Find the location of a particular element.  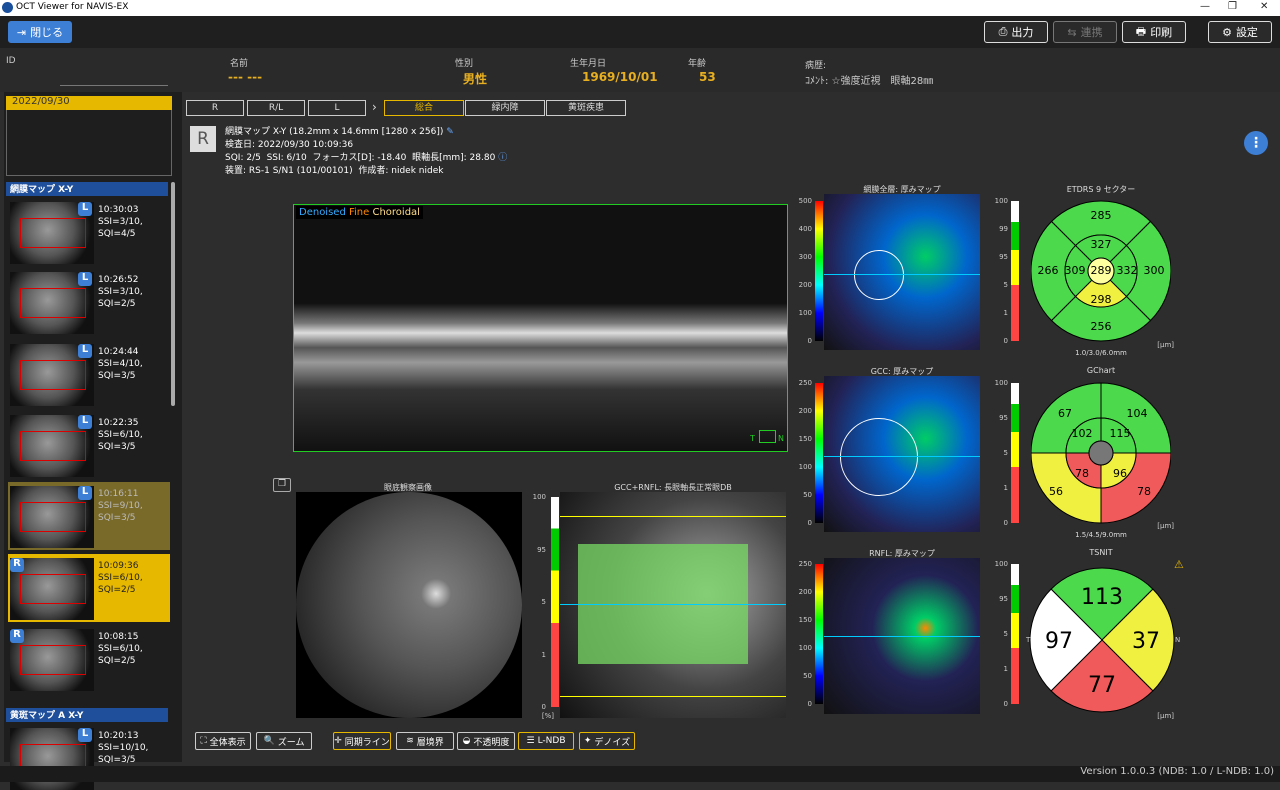

orientation-box-icon is located at coordinates (767, 436).